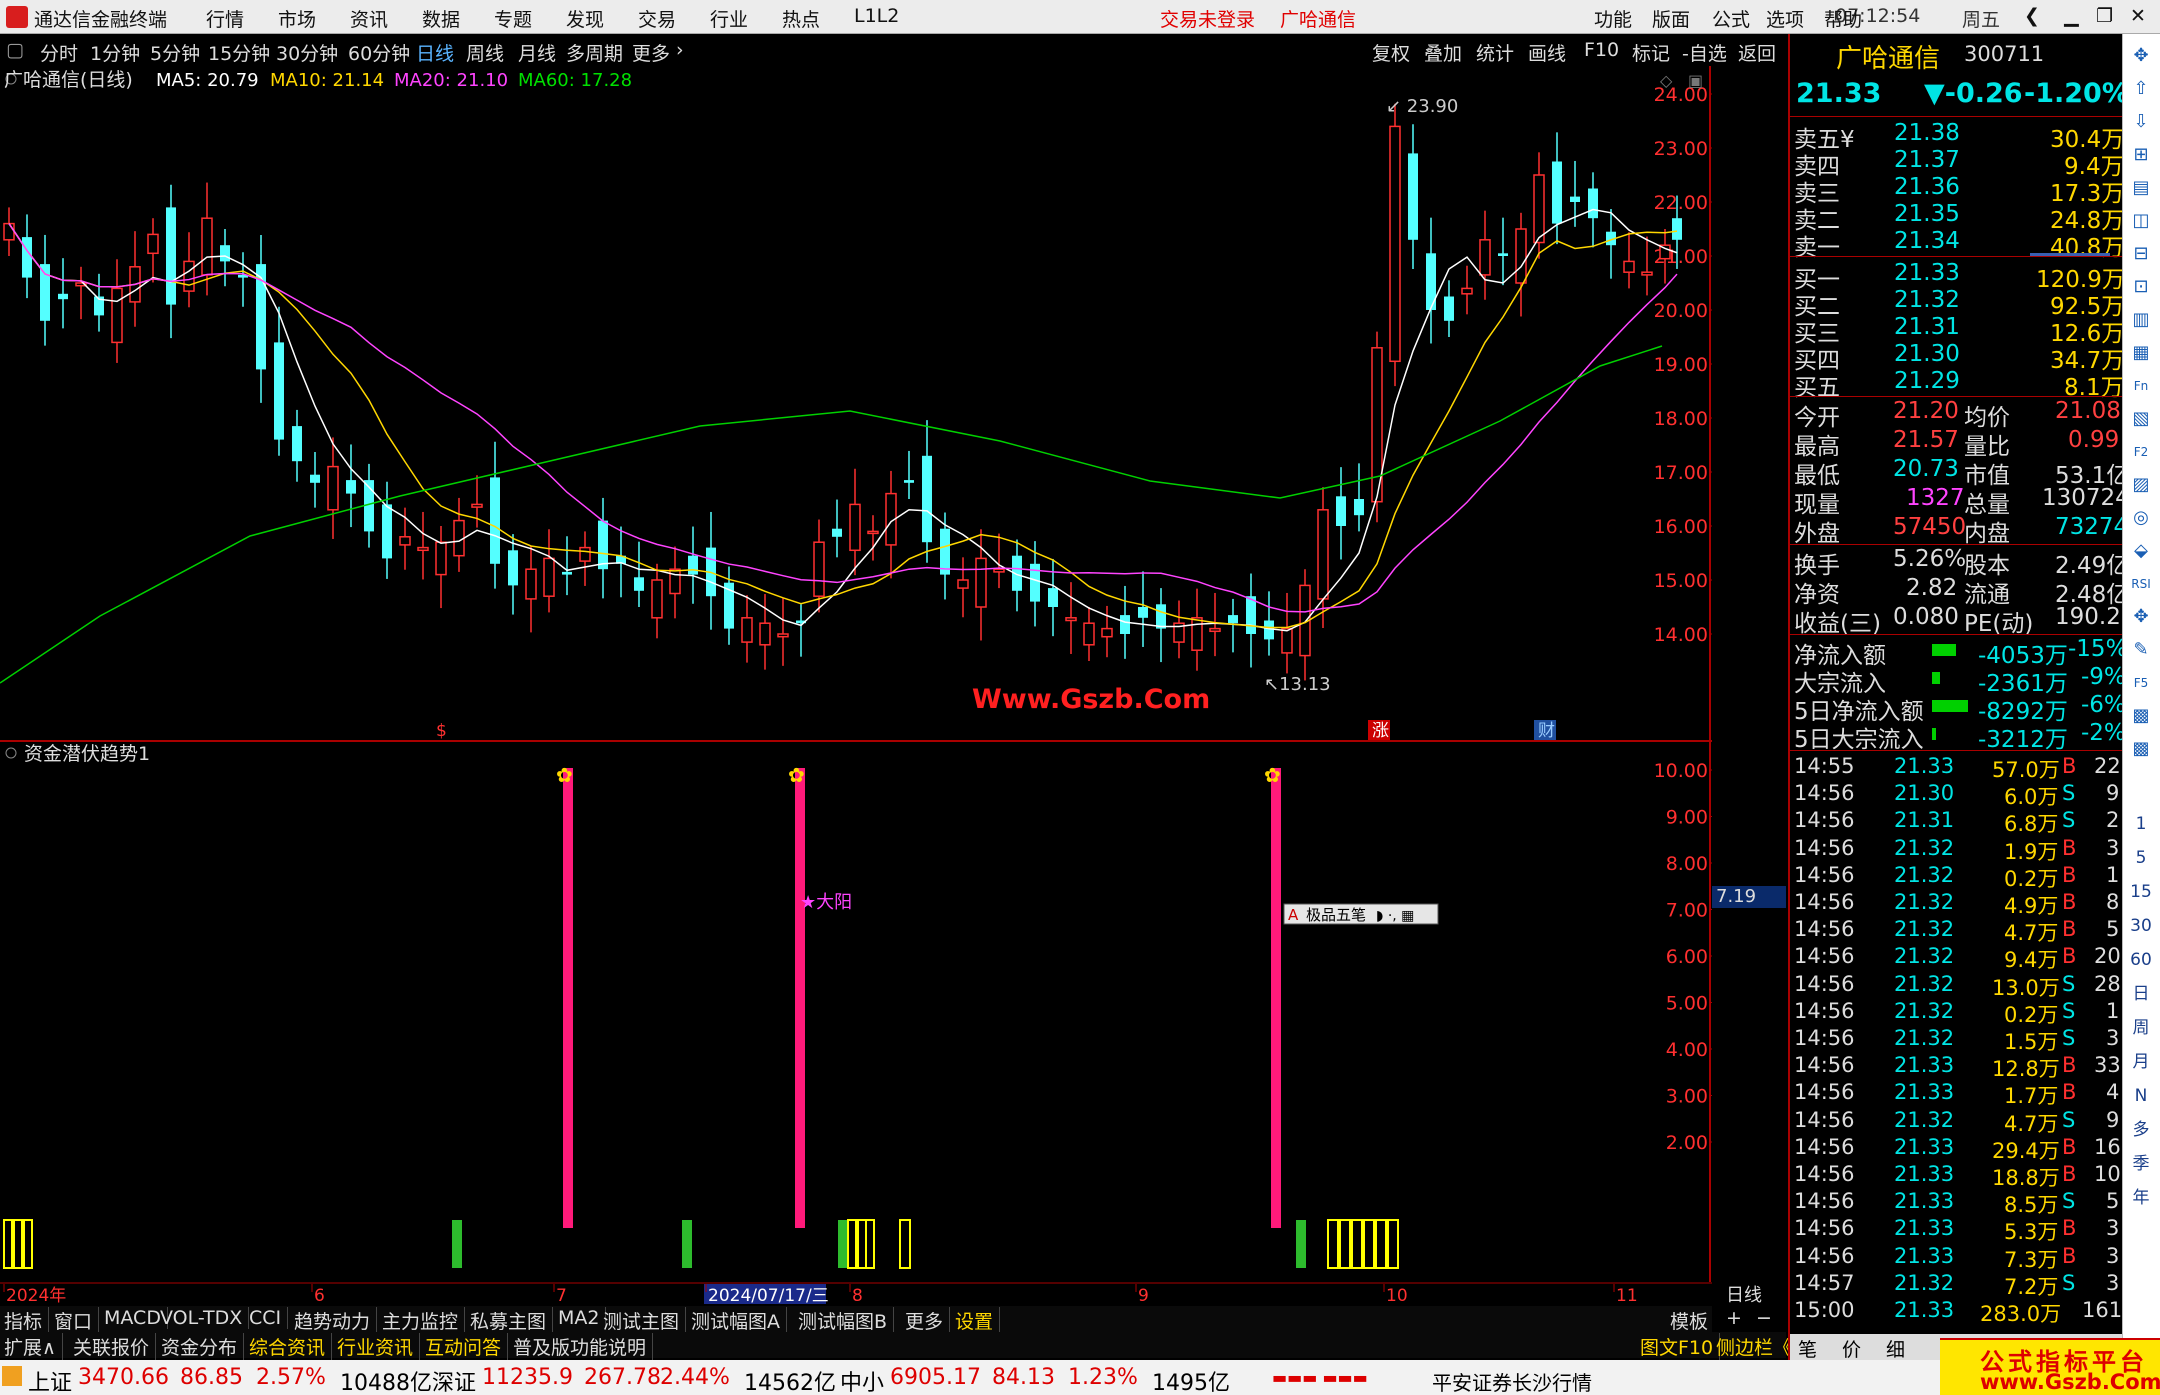  What do you see at coordinates (737, 1320) in the screenshot?
I see `indicator-tab-10: 测试幅图A` at bounding box center [737, 1320].